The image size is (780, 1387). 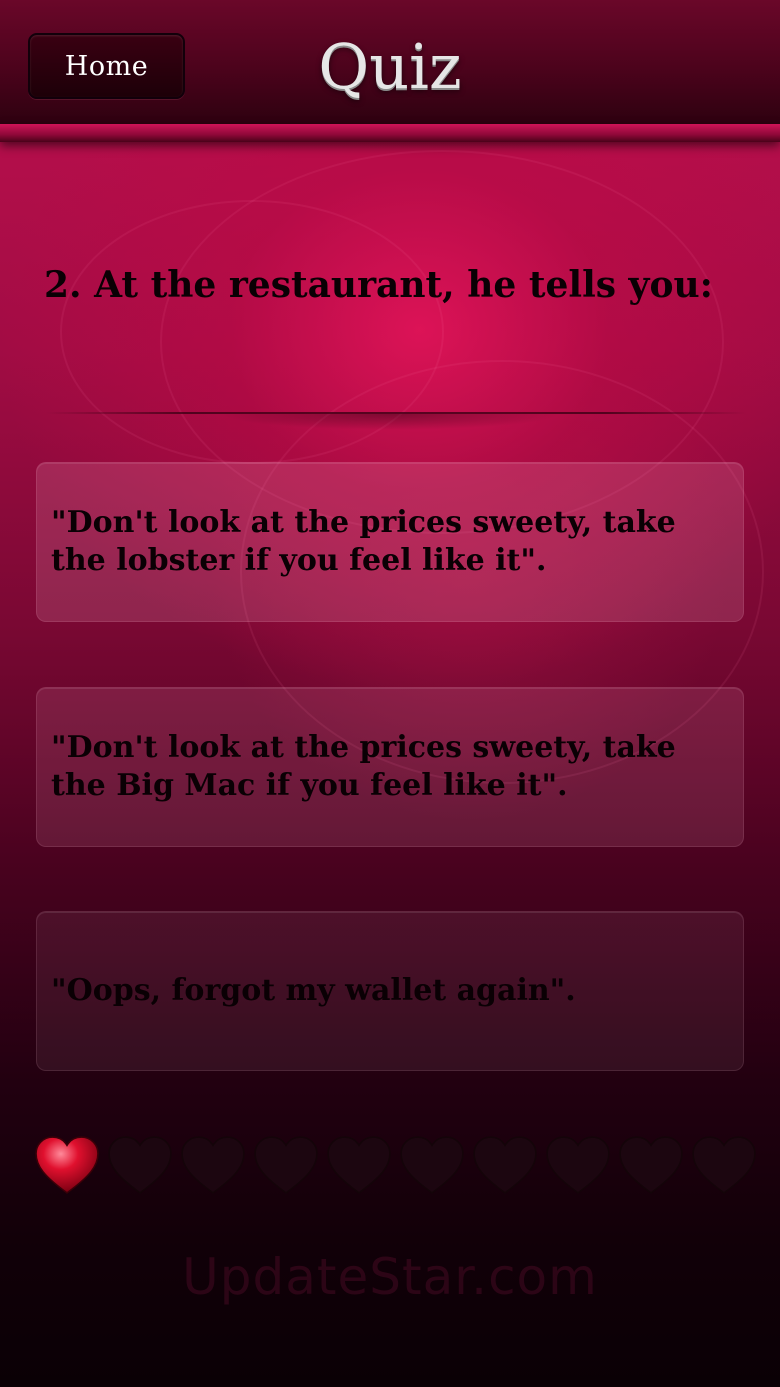 I want to click on question-text: 2. At the restaurant, he tells you:, so click(x=378, y=285).